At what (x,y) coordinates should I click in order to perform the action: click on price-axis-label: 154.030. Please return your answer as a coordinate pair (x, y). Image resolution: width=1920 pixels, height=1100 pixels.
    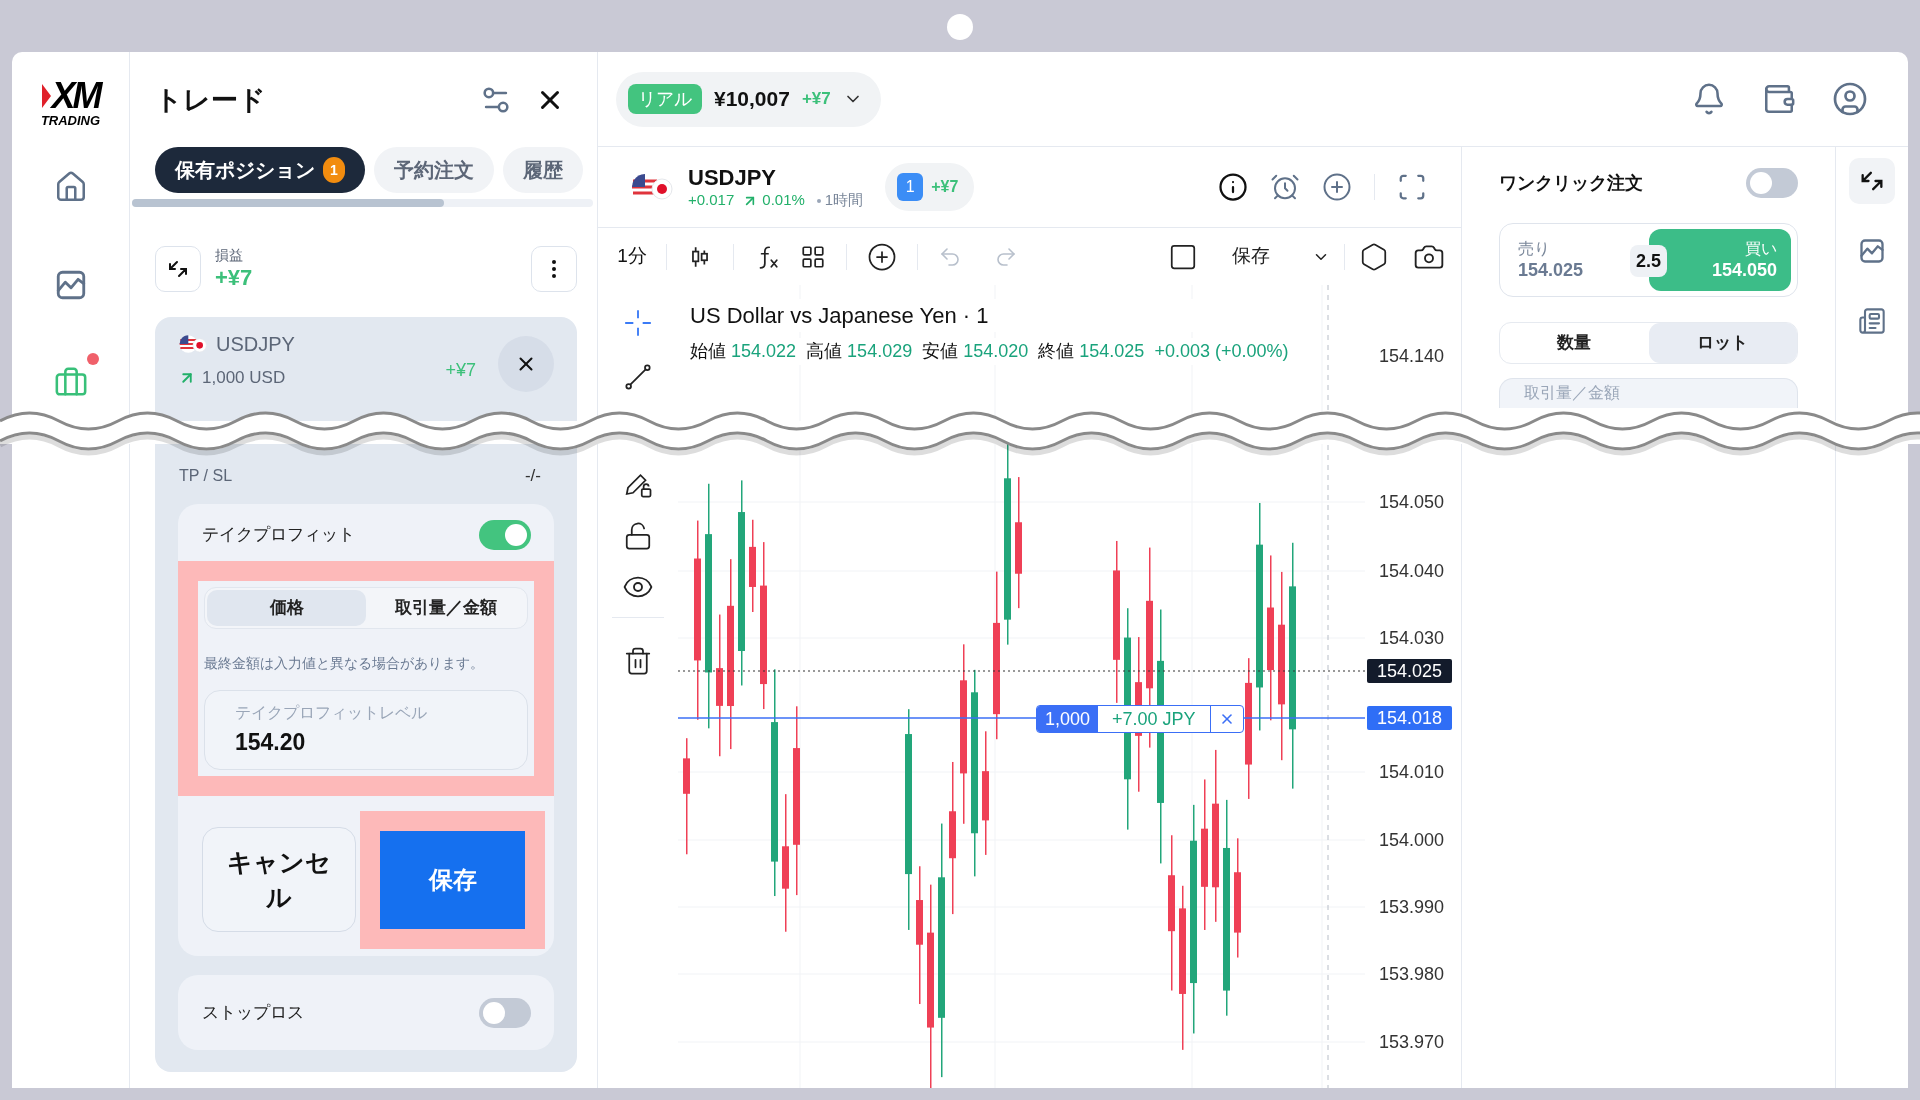
    Looking at the image, I should click on (1412, 638).